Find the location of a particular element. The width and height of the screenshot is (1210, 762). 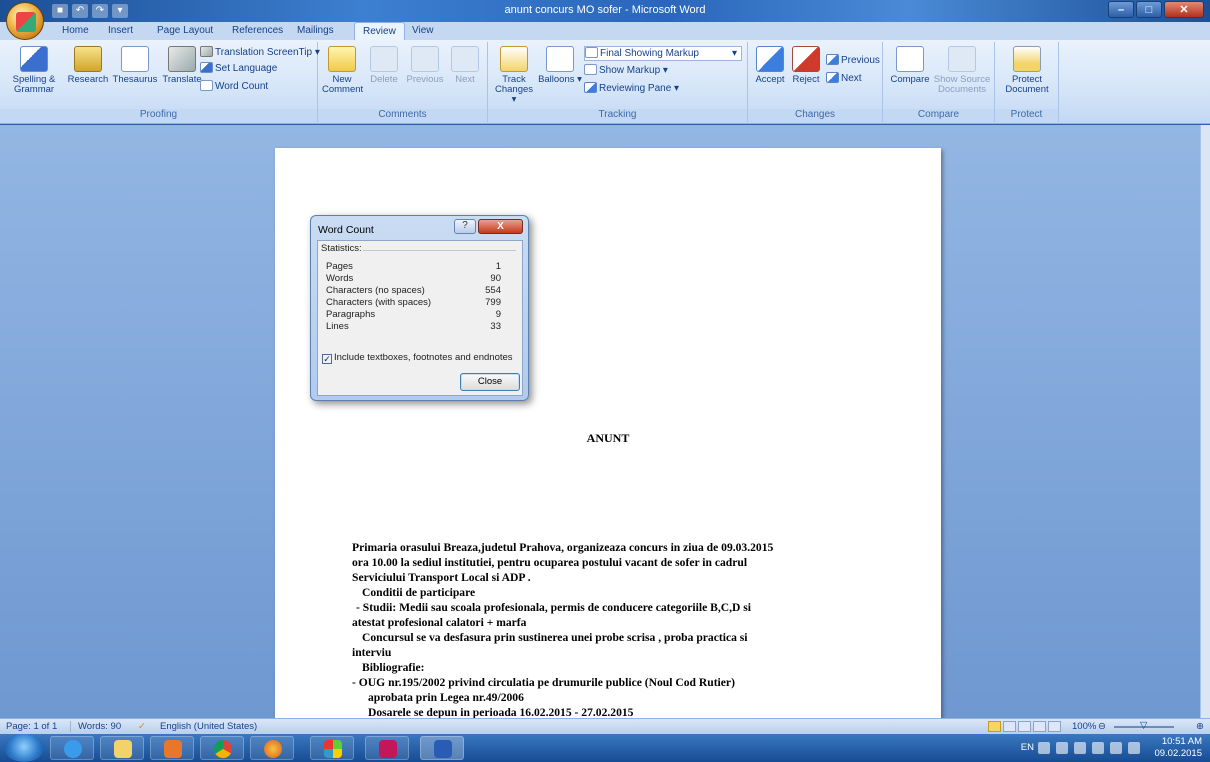

minimize-button: – is located at coordinates (1121, 9).